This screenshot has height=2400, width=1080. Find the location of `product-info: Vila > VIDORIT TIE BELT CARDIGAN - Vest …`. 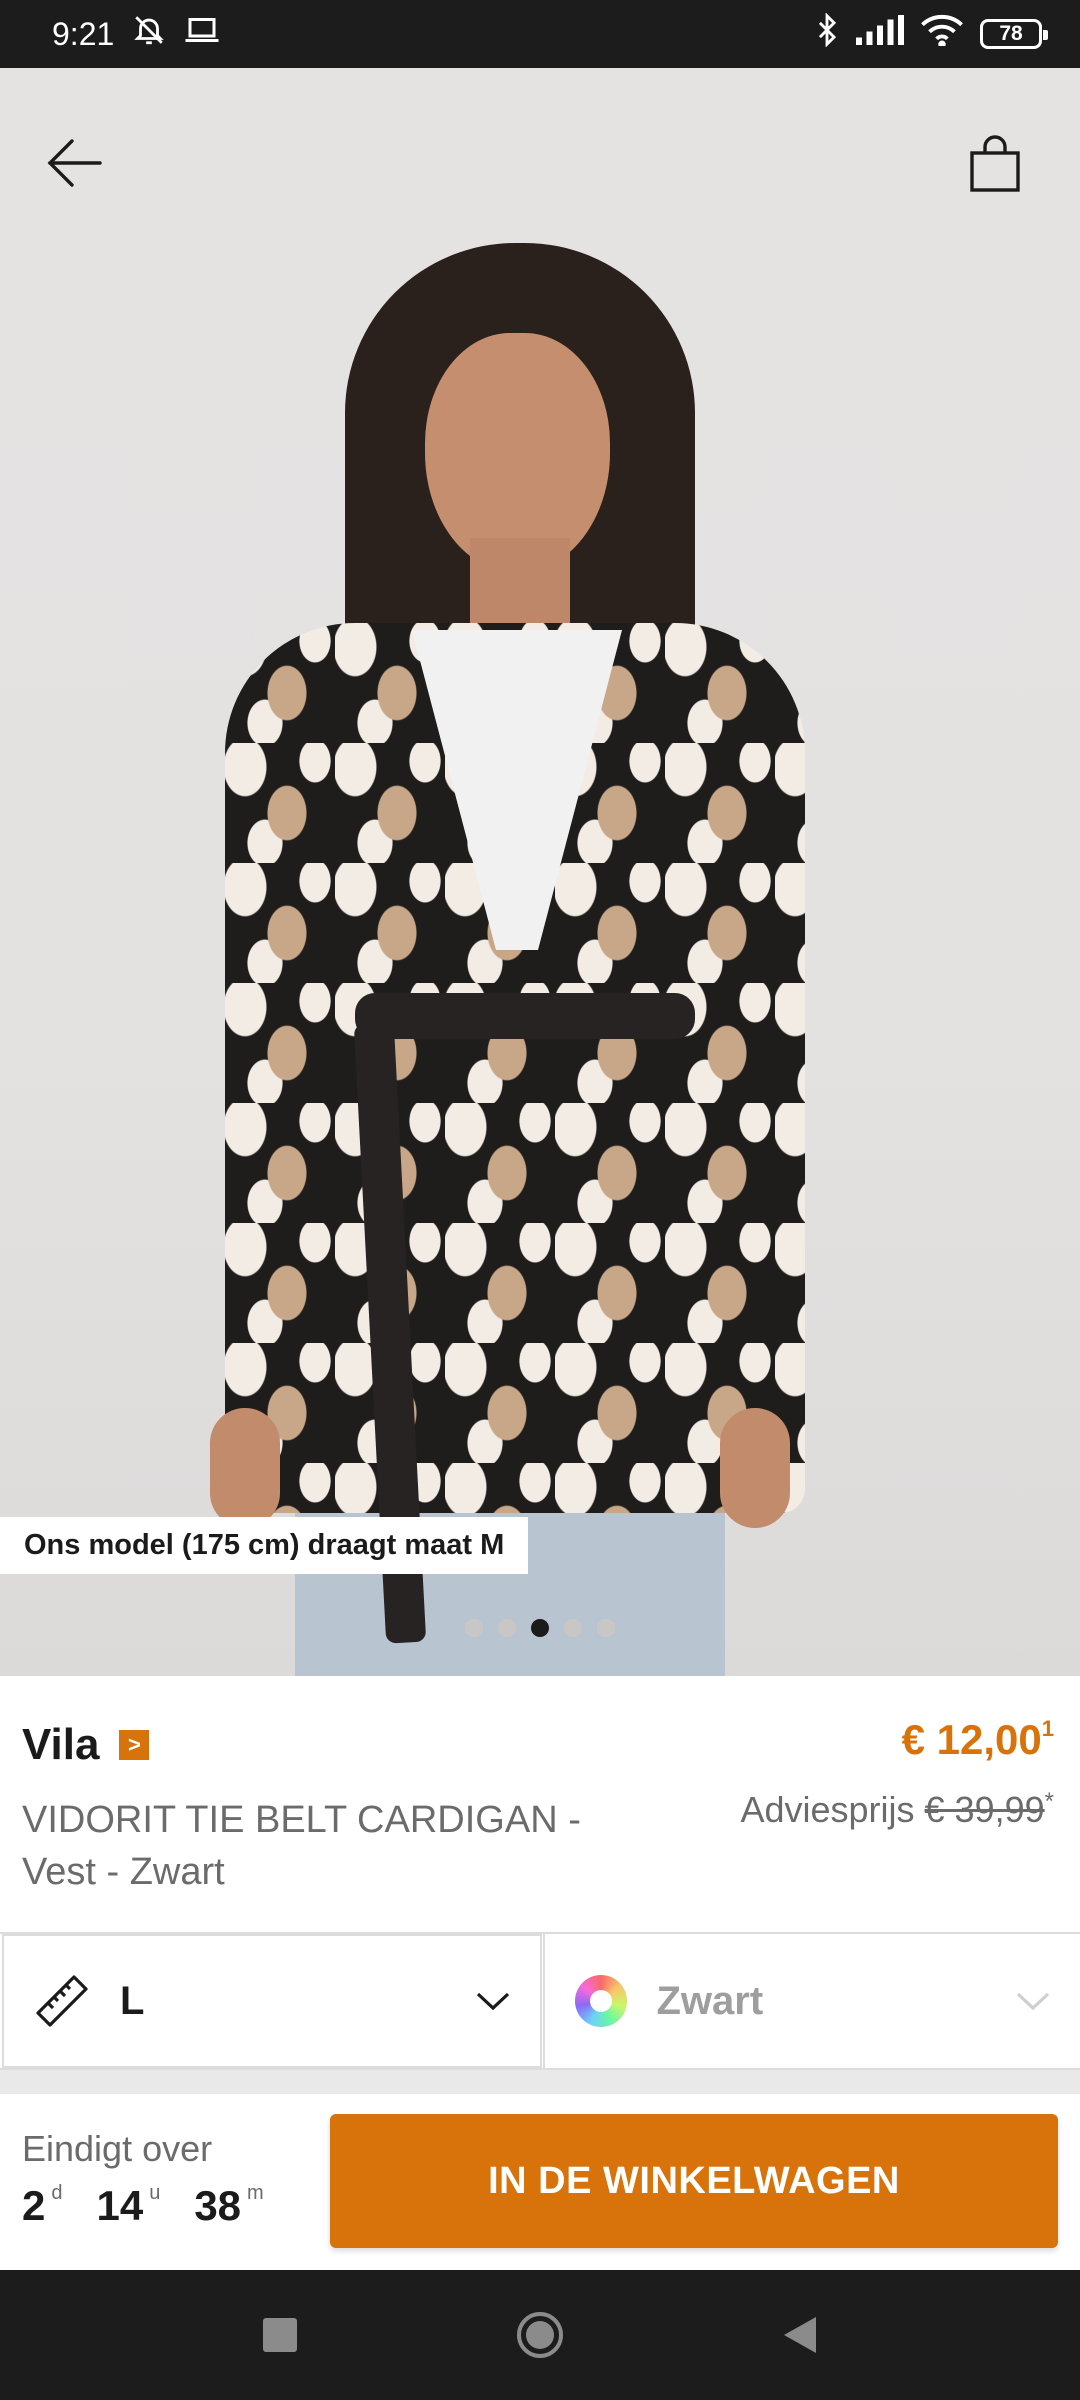

product-info: Vila > VIDORIT TIE BELT CARDIGAN - Vest … is located at coordinates (540, 1804).